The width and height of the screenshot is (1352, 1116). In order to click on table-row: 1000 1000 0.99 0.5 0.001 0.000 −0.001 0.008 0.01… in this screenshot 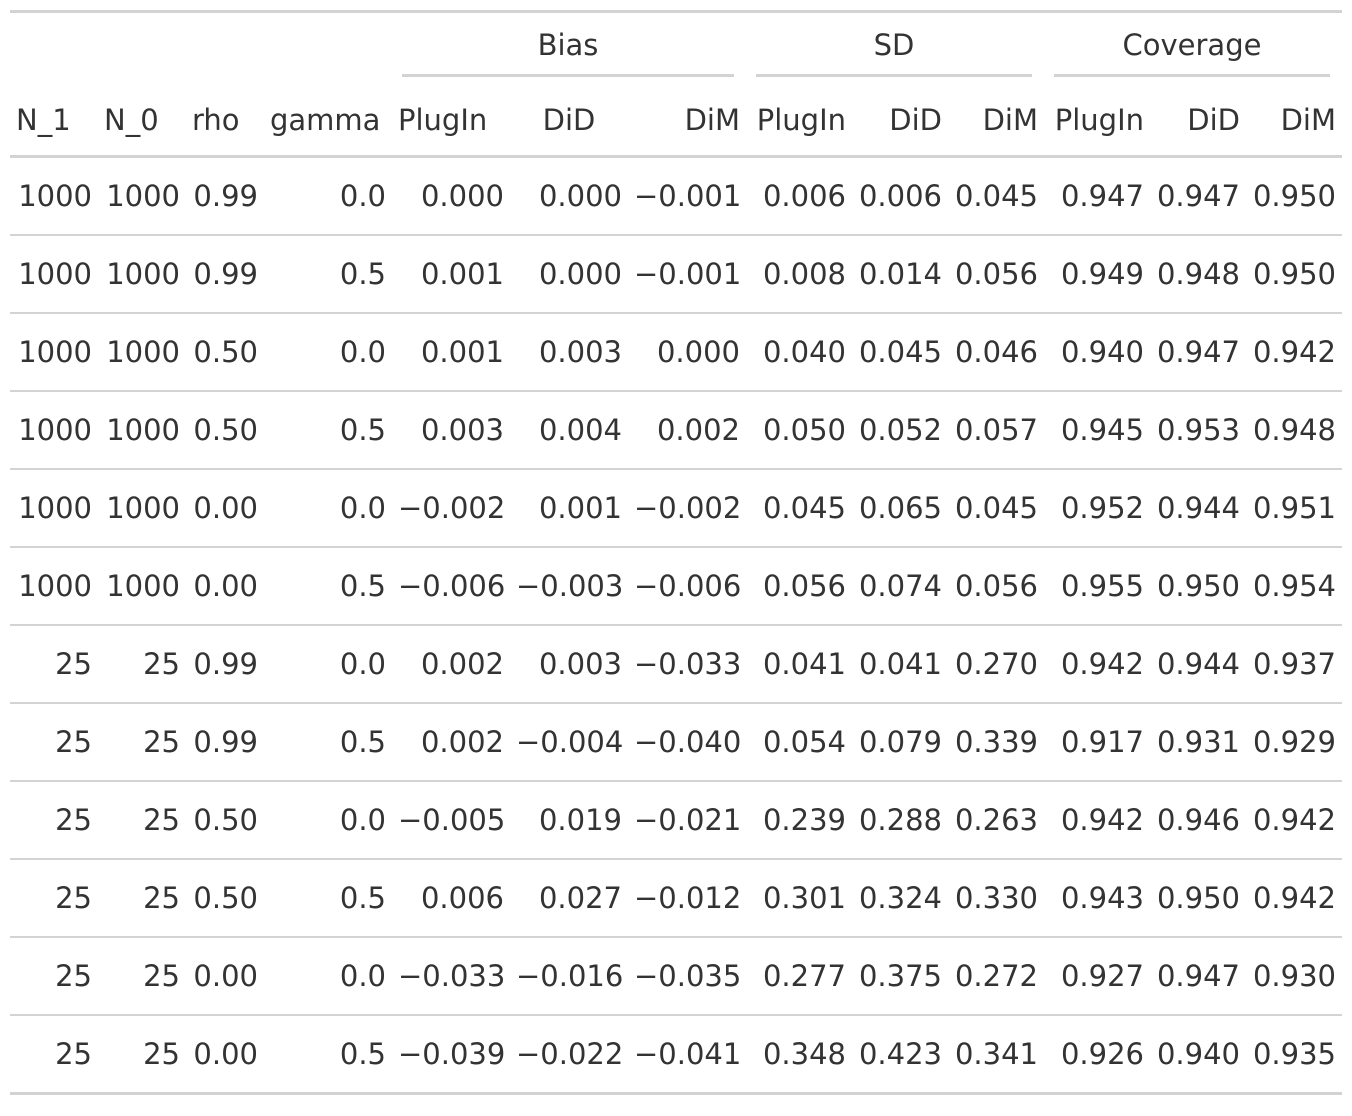, I will do `click(676, 273)`.